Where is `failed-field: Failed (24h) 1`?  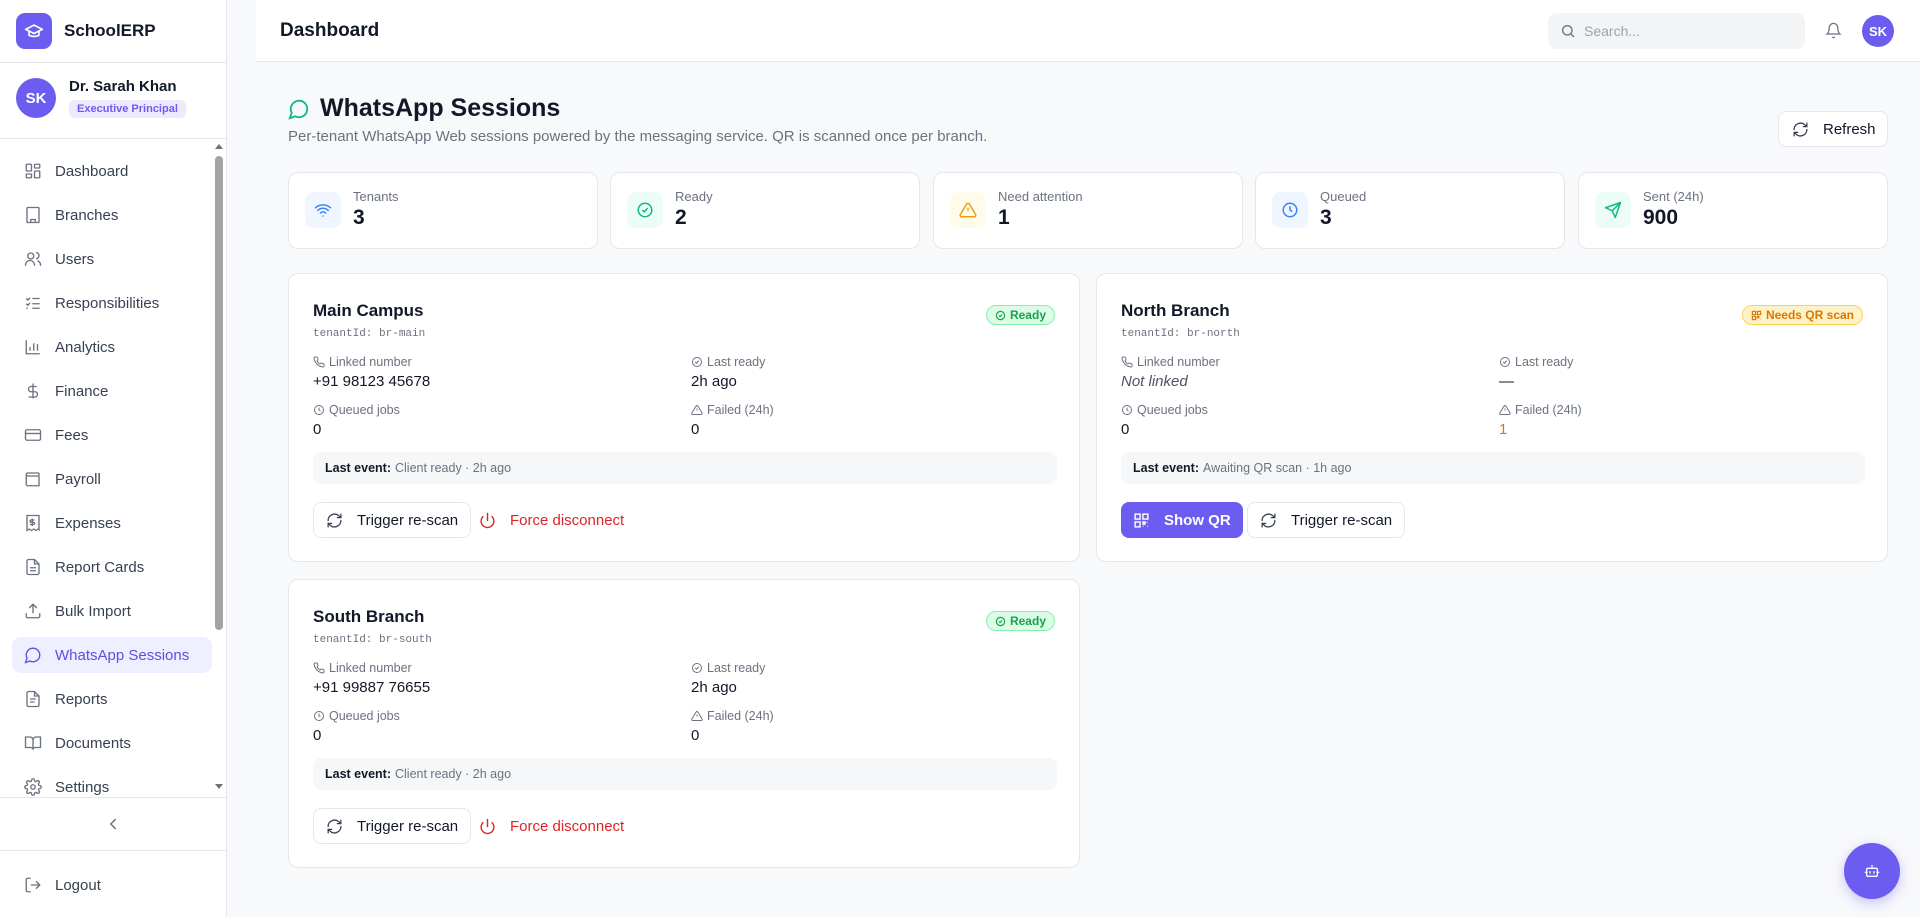
failed-field: Failed (24h) 1 is located at coordinates (1540, 420).